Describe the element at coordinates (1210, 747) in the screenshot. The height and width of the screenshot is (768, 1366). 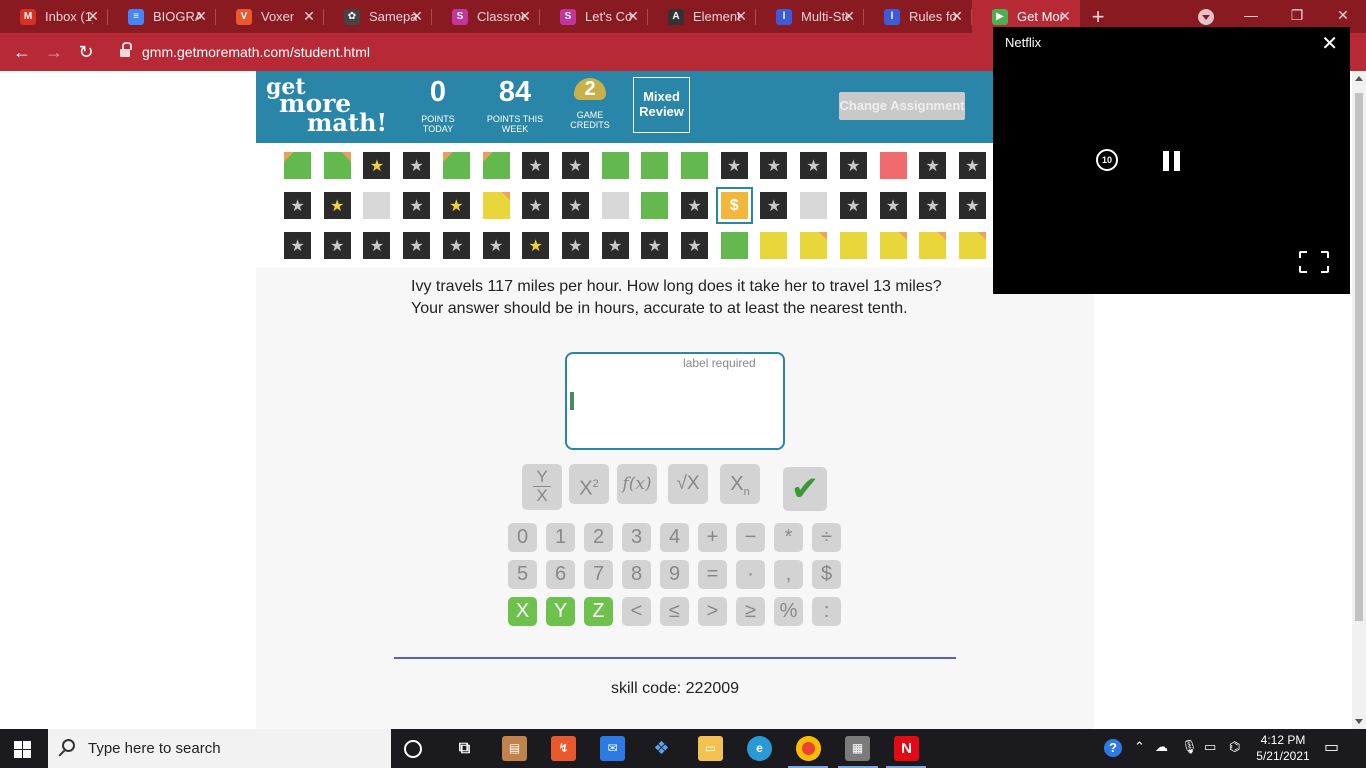
I see `battery-icon: ▭` at that location.